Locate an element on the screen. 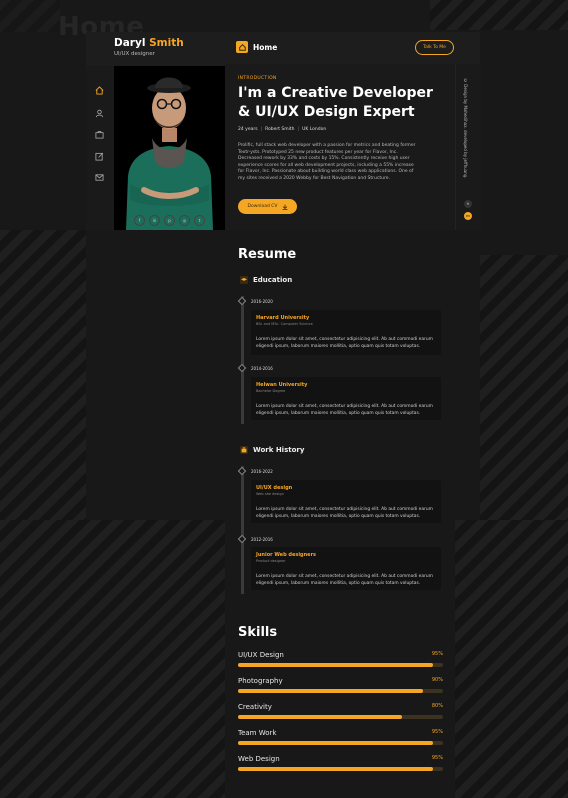 The width and height of the screenshot is (568, 798). school-name: Harvard University is located at coordinates (283, 318).